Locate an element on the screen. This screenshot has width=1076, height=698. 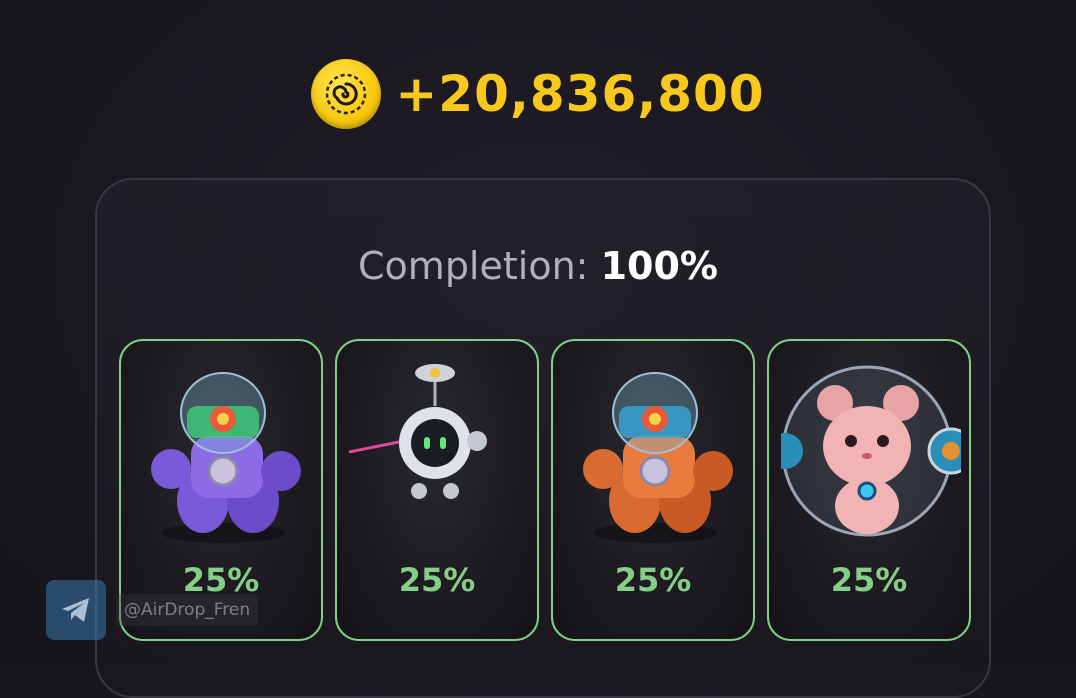
purple-mech-robot-illustration is located at coordinates (226, 457).